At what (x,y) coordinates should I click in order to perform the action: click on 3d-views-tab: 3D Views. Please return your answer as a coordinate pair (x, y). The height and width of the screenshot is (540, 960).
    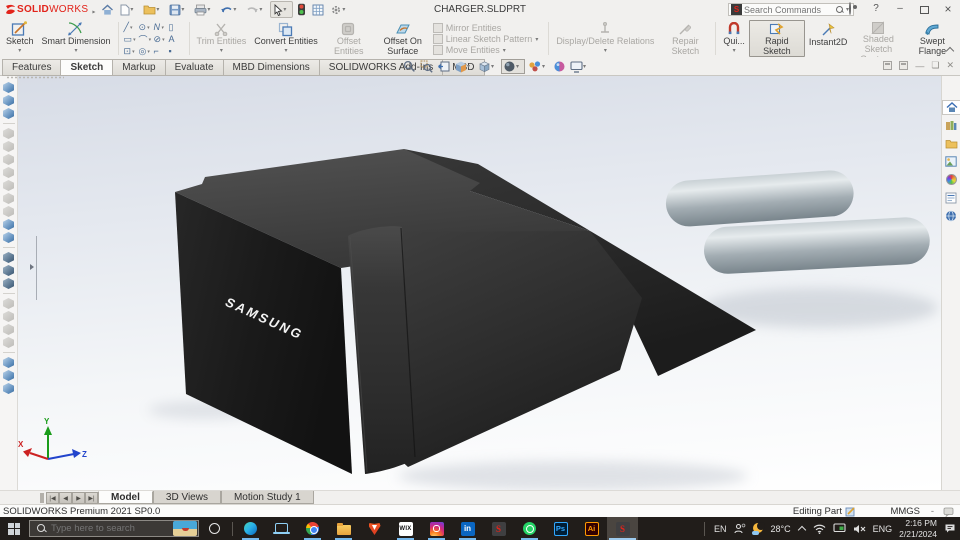
    Looking at the image, I should click on (186, 497).